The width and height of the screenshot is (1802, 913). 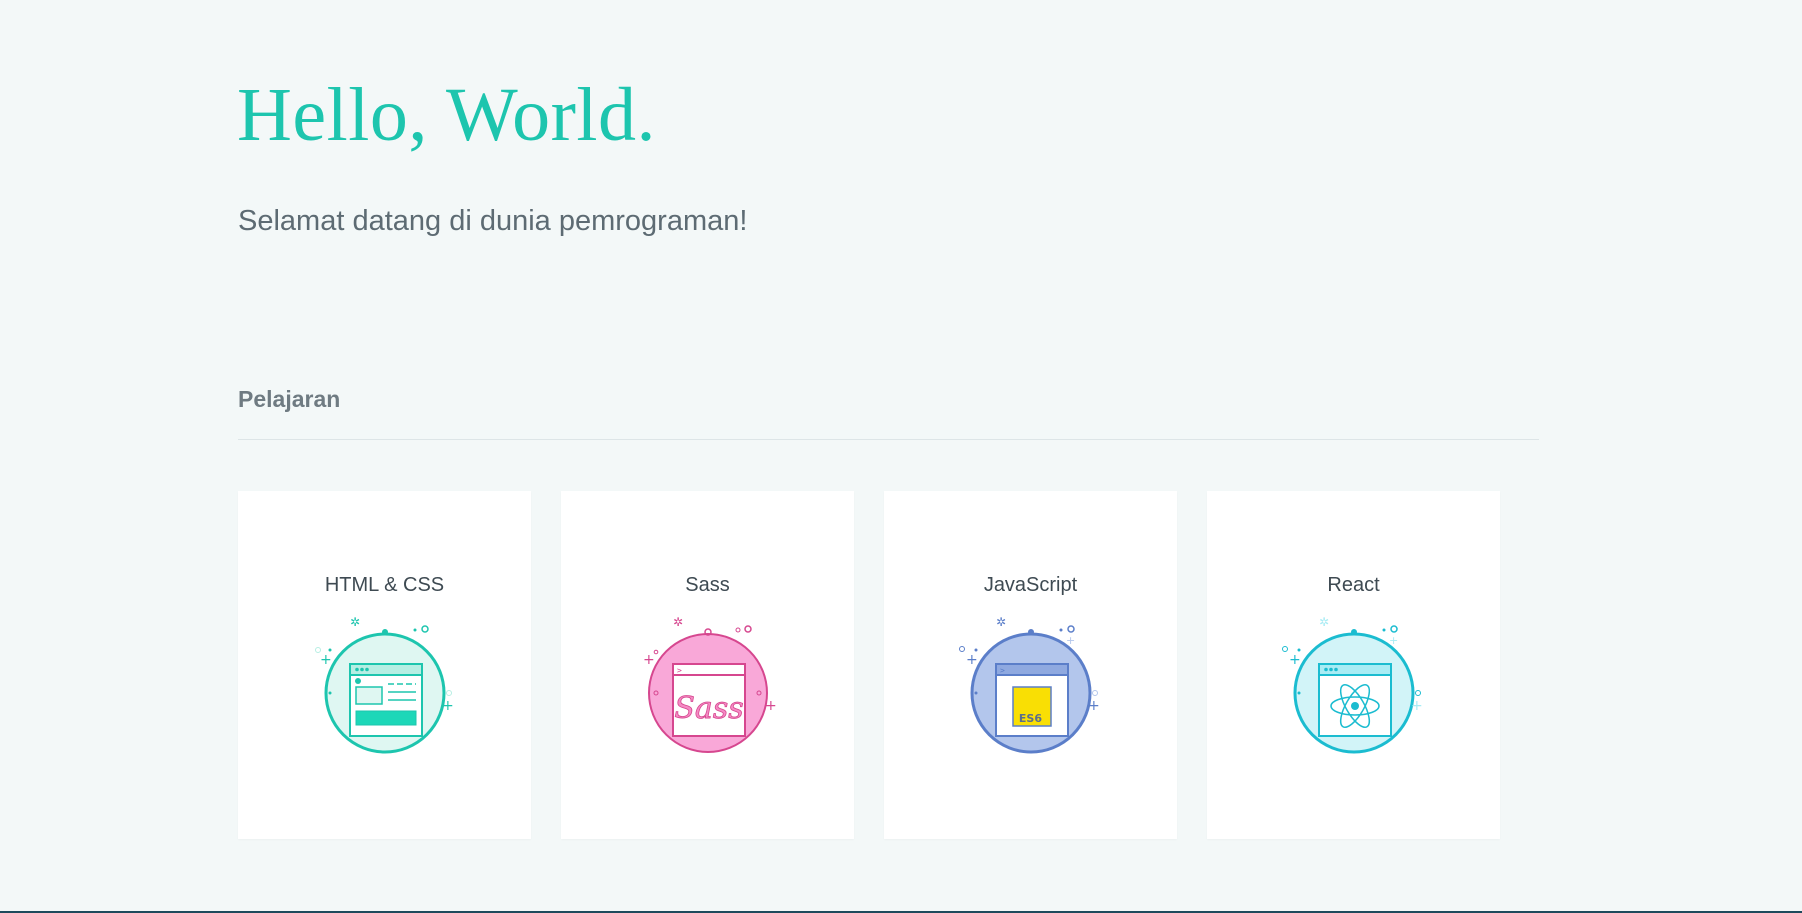 What do you see at coordinates (708, 708) in the screenshot?
I see `sass-logo-text: Sass` at bounding box center [708, 708].